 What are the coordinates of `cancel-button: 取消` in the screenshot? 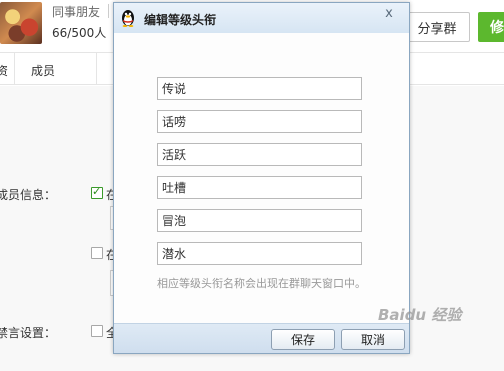 It's located at (373, 339).